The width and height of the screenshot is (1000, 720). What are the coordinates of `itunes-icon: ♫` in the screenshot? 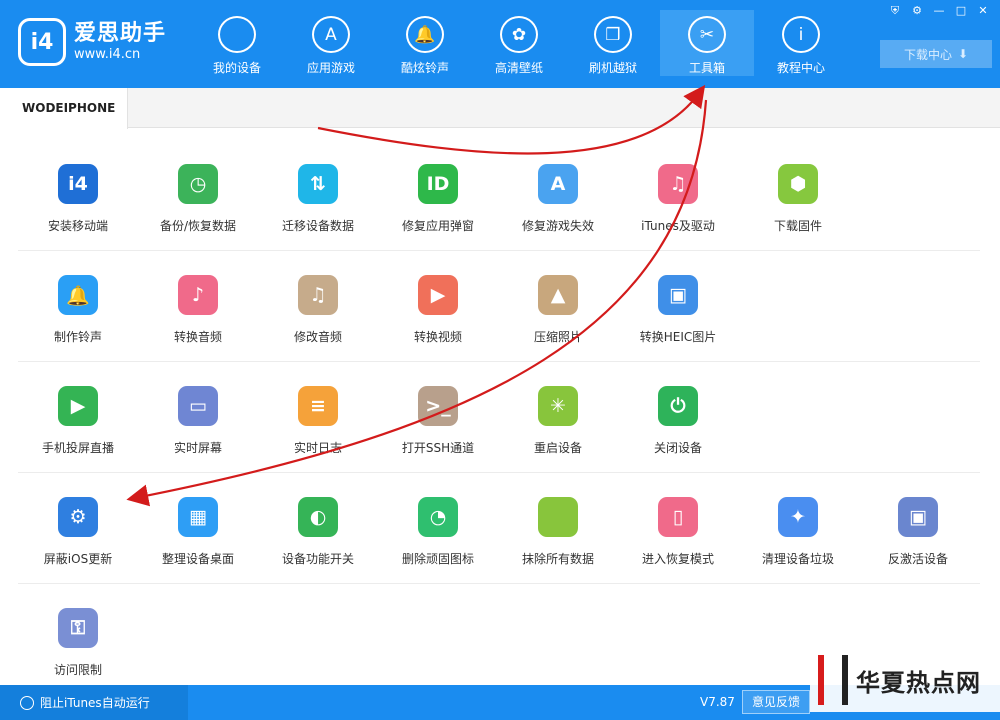 It's located at (678, 184).